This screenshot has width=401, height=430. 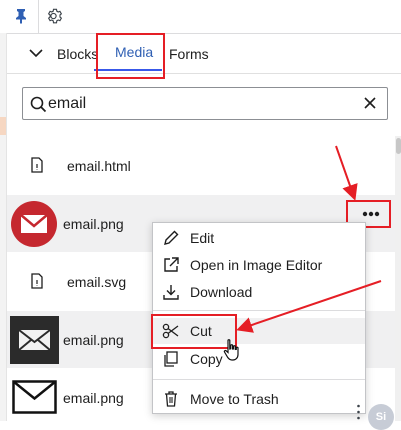 I want to click on avatar: Si, so click(x=381, y=417).